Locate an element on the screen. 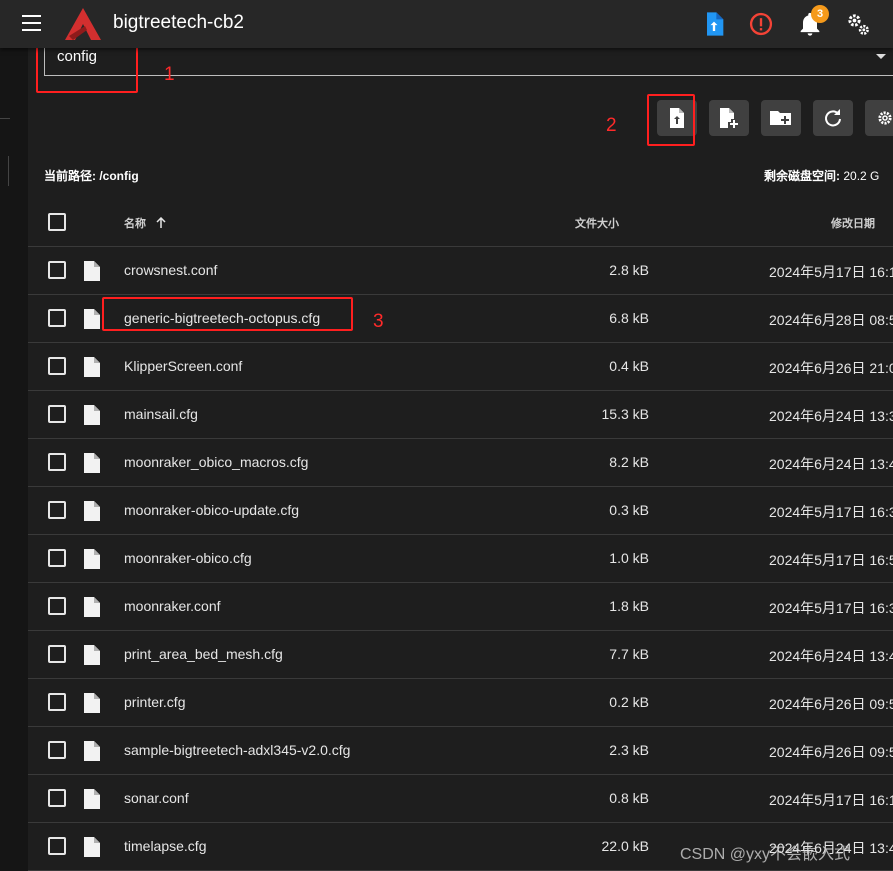 The image size is (893, 871). file-name: KlipperScreen.conf is located at coordinates (183, 366).